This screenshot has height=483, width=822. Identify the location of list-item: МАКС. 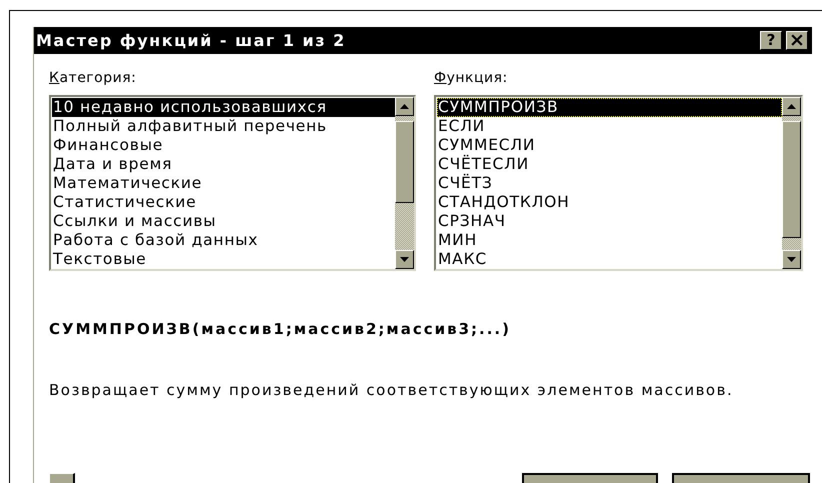
(609, 259).